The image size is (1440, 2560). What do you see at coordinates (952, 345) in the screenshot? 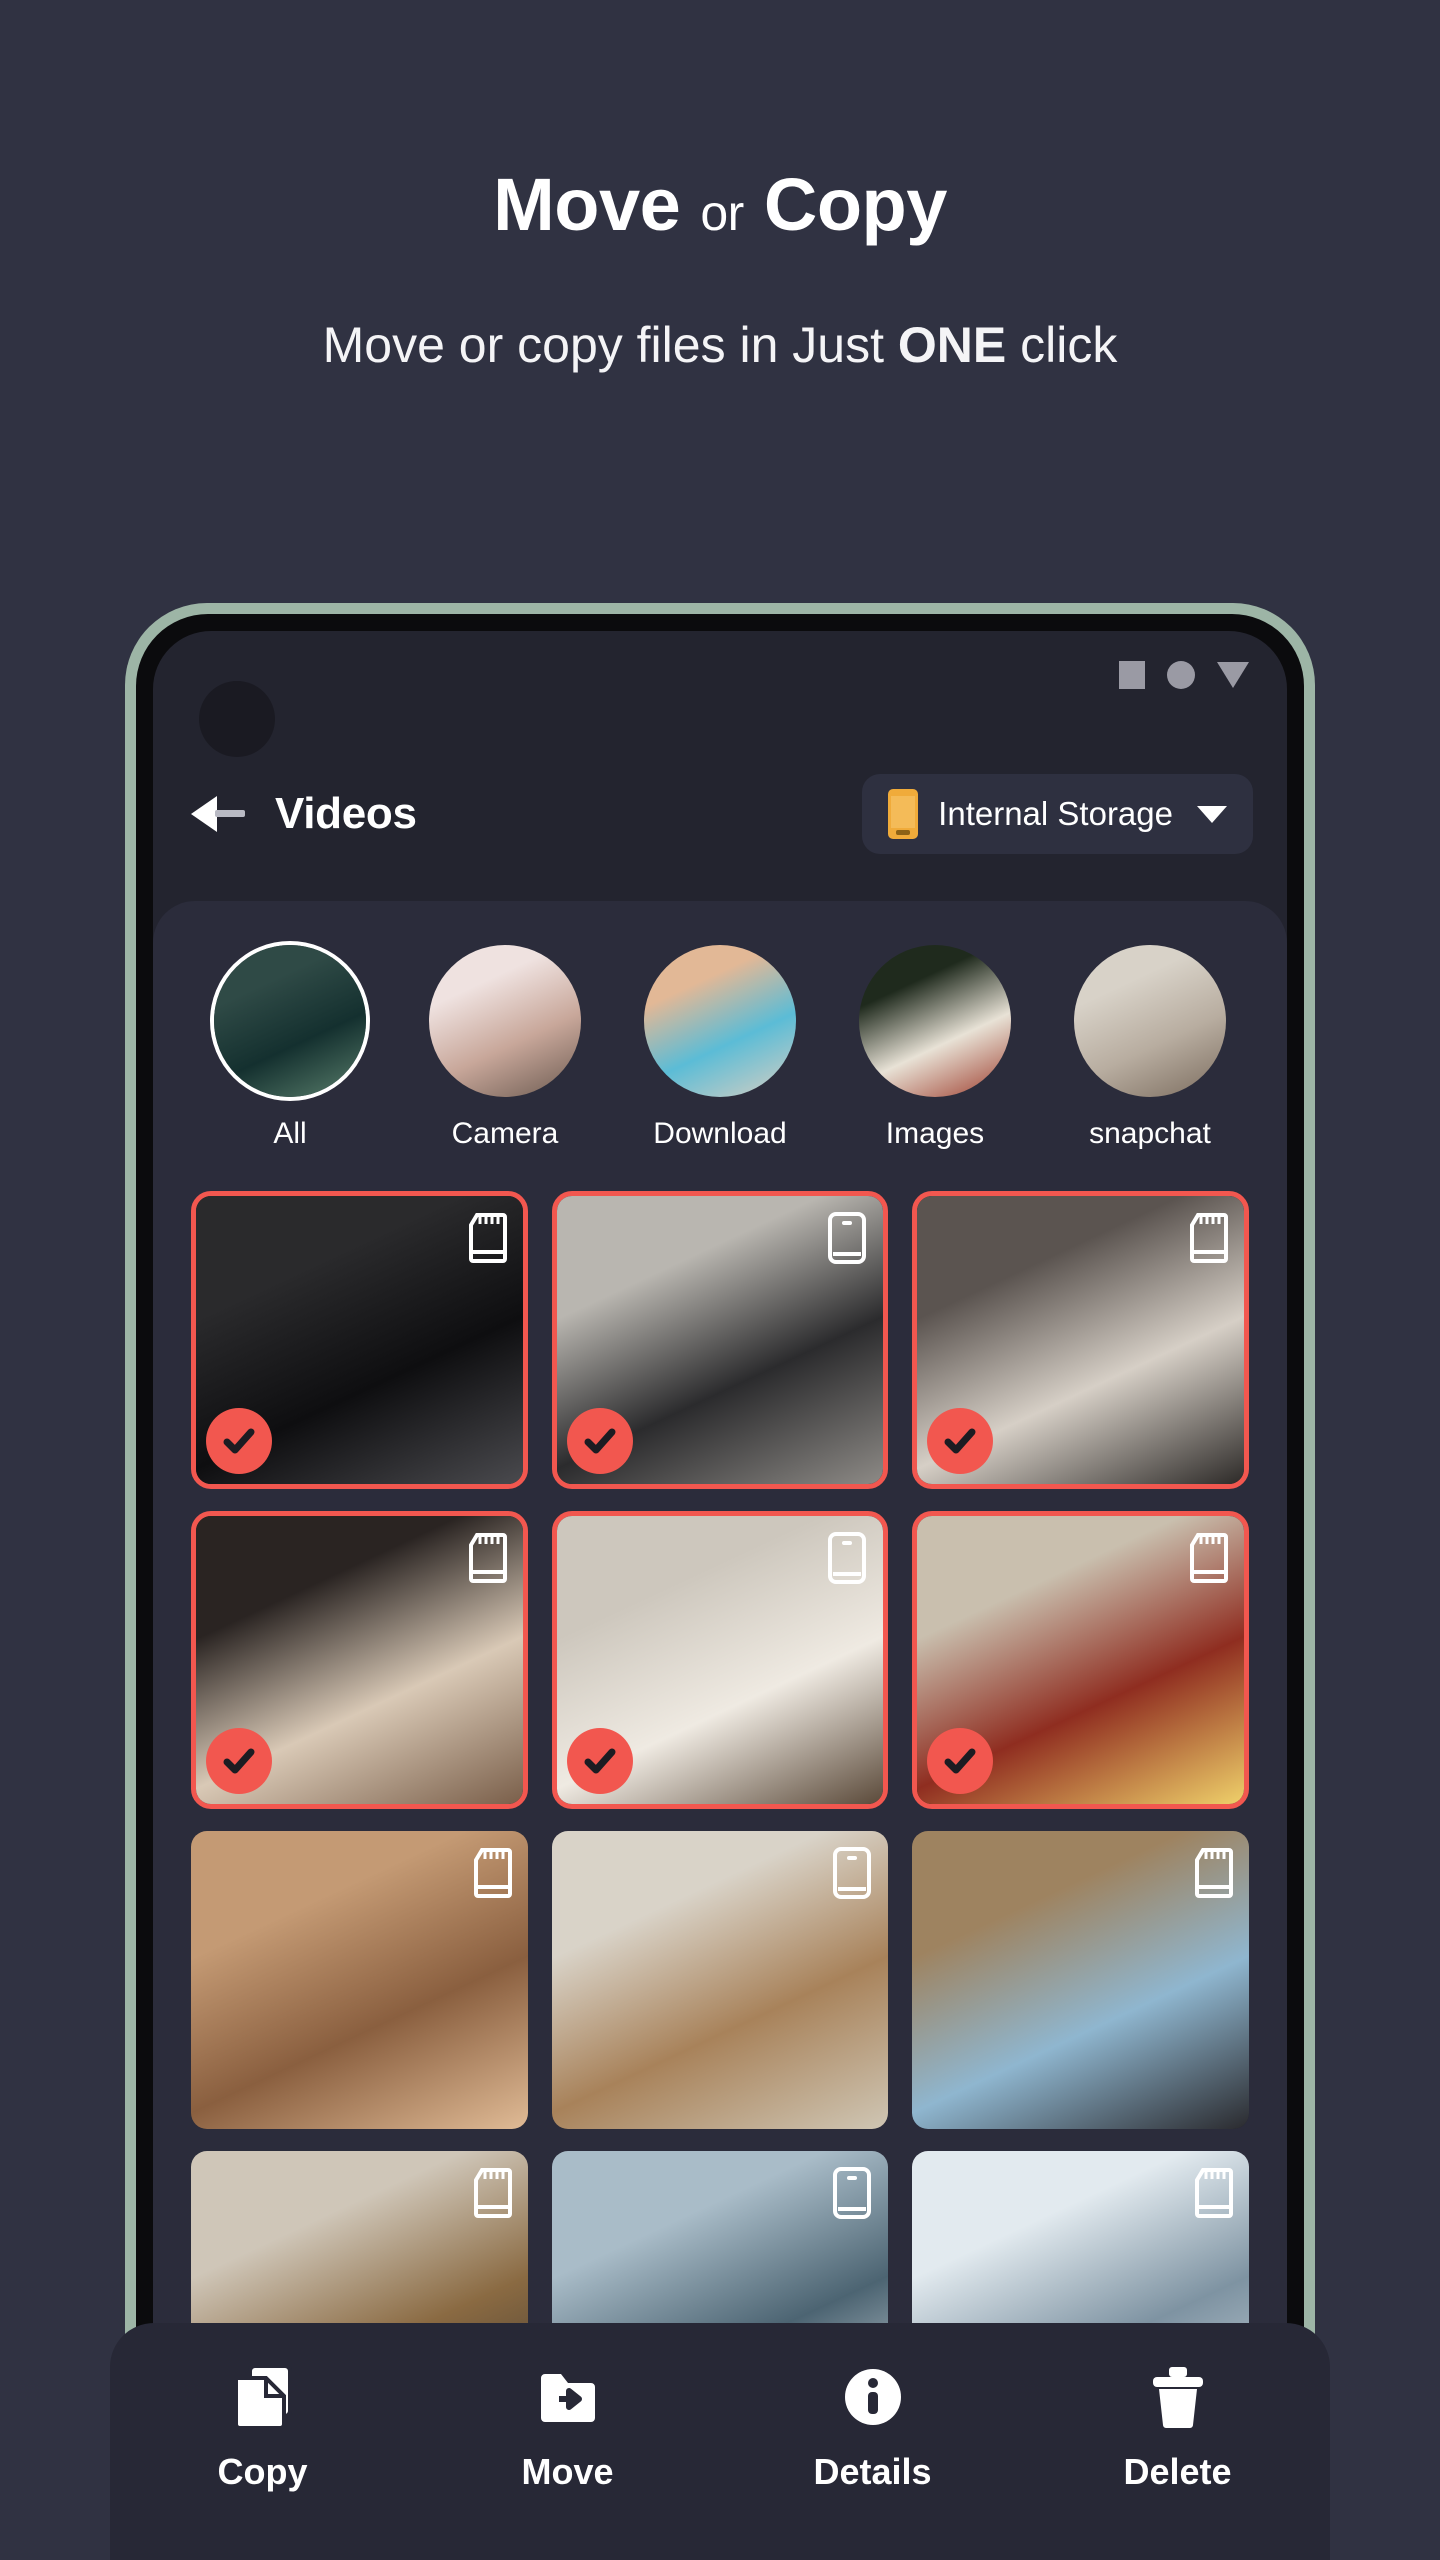
I see `page-subtitle-emphasis: ONE` at bounding box center [952, 345].